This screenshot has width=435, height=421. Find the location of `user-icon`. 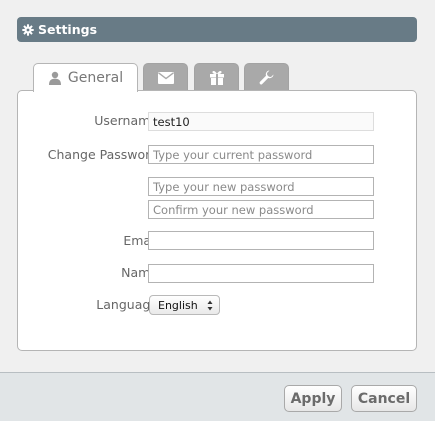

user-icon is located at coordinates (55, 78).